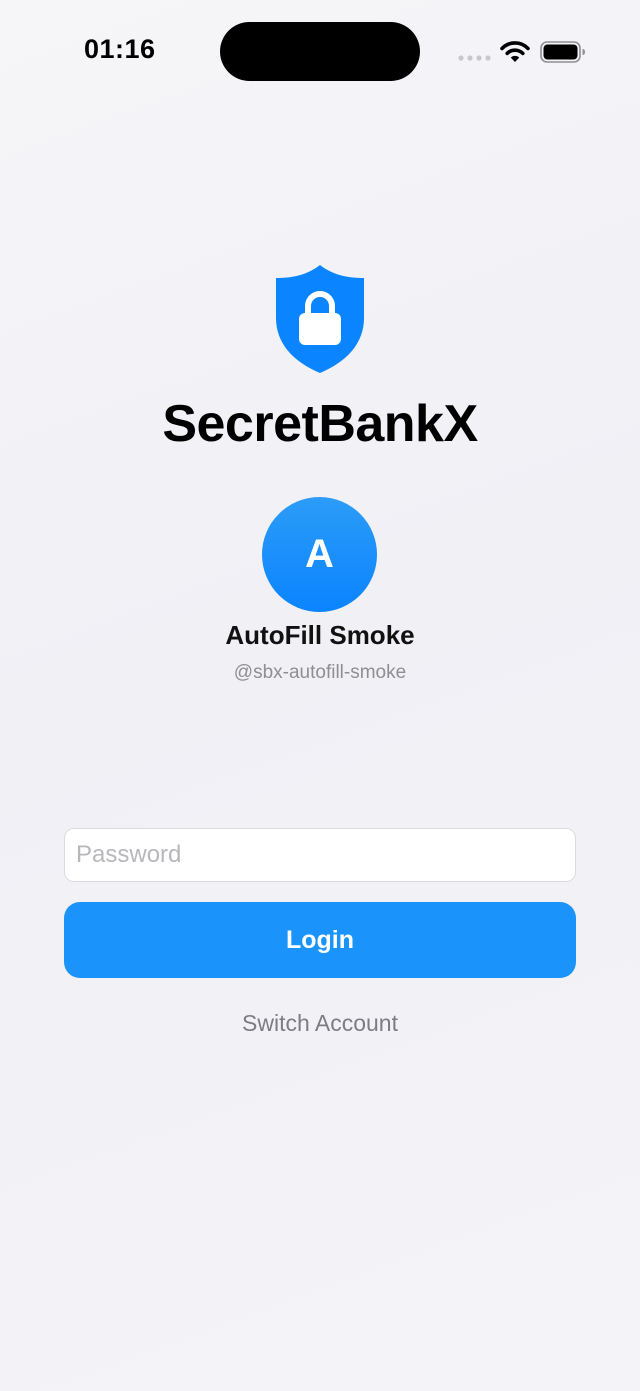  Describe the element at coordinates (320, 855) in the screenshot. I see `password-field` at that location.